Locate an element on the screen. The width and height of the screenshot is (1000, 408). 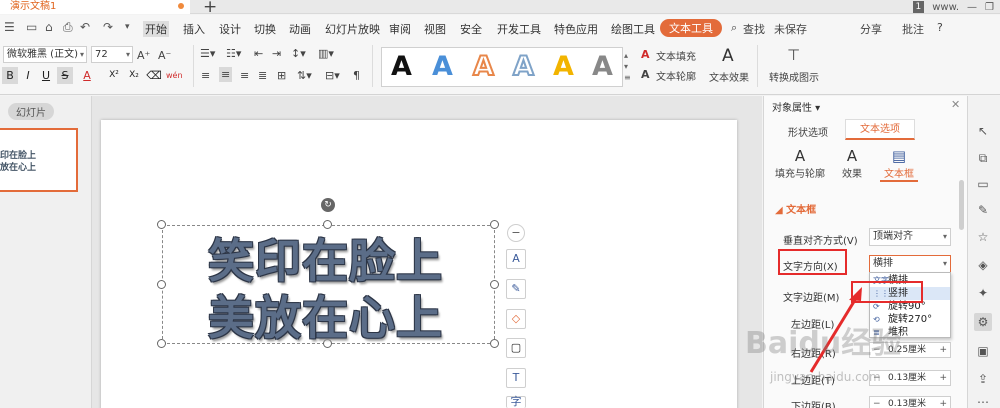
star-icon: ☆ is located at coordinates (983, 237).